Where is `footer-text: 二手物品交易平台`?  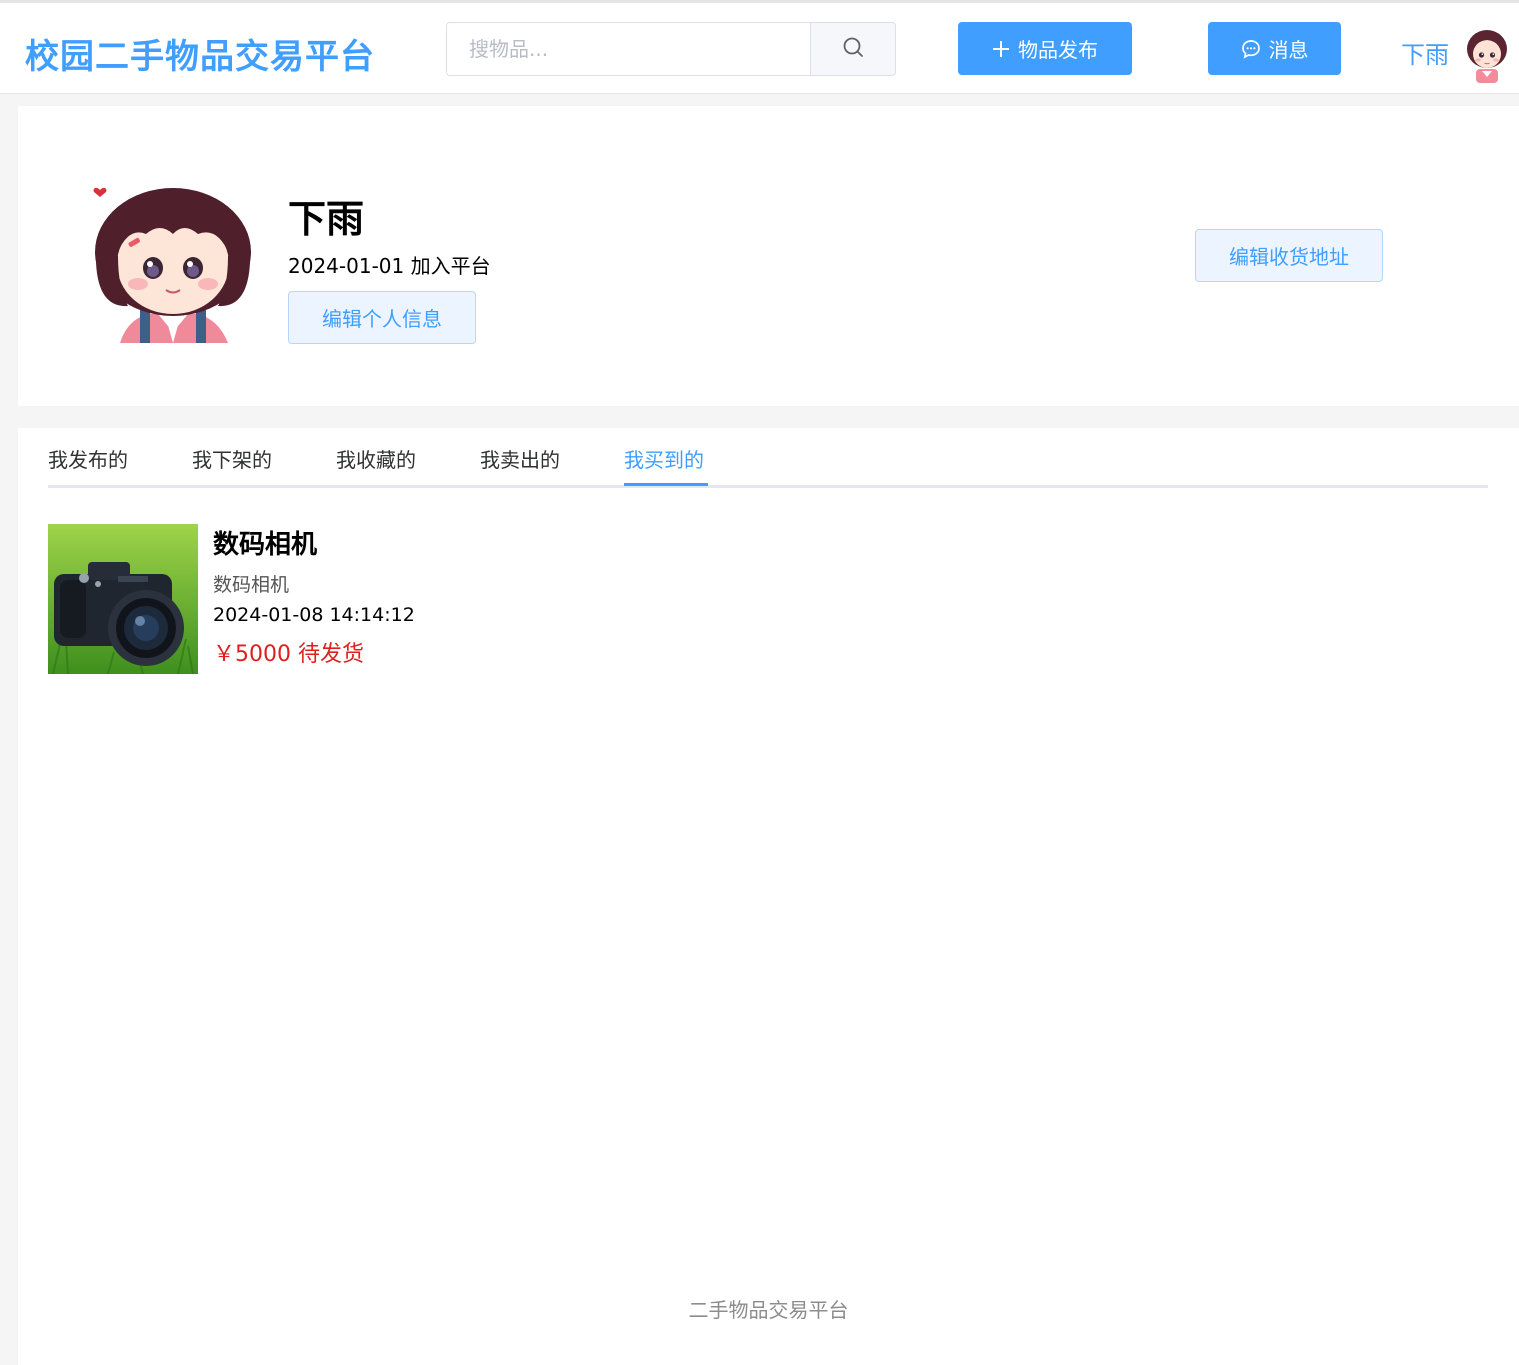
footer-text: 二手物品交易平台 is located at coordinates (768, 1310).